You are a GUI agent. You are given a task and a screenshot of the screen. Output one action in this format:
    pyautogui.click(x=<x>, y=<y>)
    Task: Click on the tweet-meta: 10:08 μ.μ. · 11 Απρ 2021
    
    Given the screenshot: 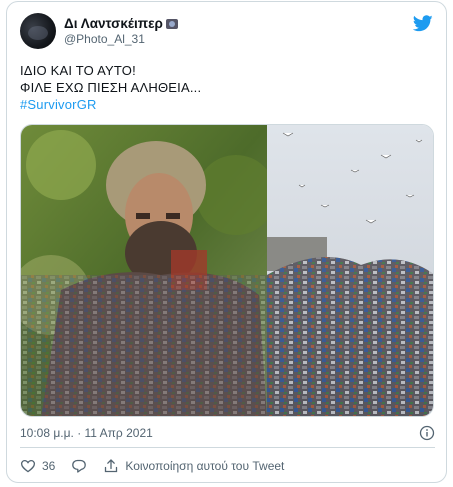 What is the action you would take?
    pyautogui.click(x=227, y=433)
    